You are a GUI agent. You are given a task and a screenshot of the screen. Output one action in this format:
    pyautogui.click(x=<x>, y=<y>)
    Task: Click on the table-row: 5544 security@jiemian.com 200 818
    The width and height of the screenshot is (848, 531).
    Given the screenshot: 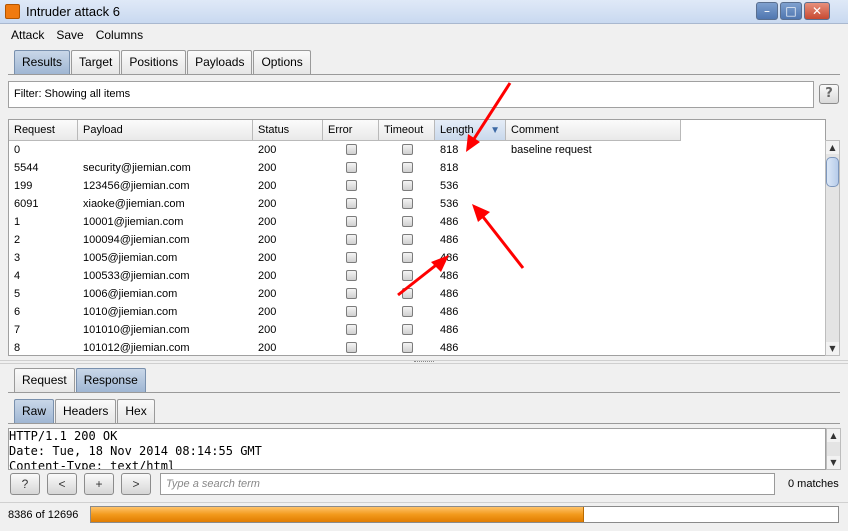 What is the action you would take?
    pyautogui.click(x=345, y=168)
    